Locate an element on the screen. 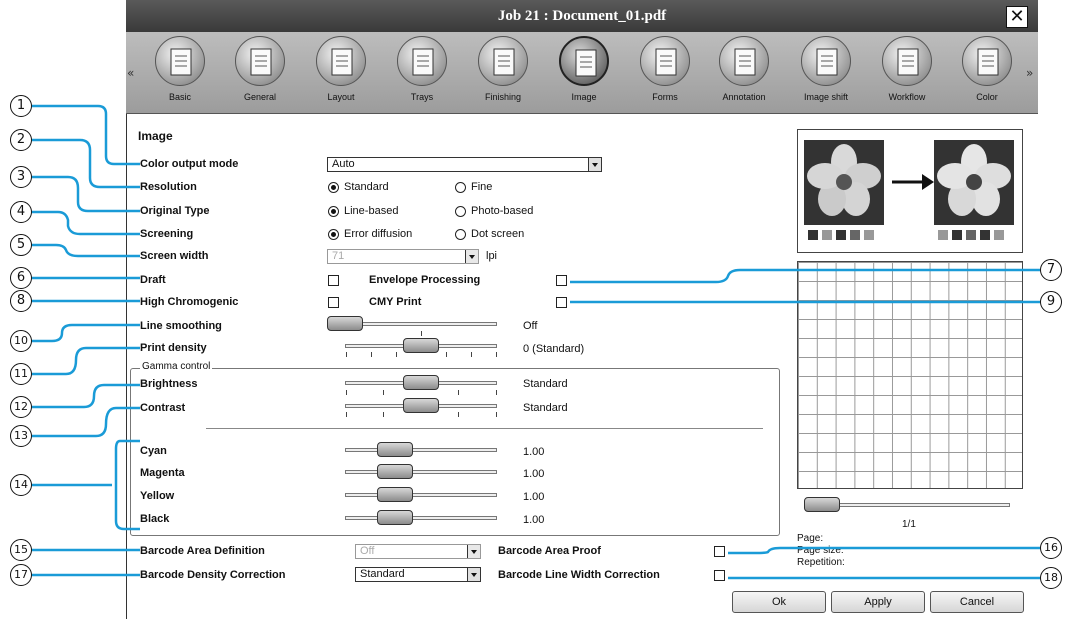 The width and height of the screenshot is (1082, 619). callout-3: 3 is located at coordinates (21, 177).